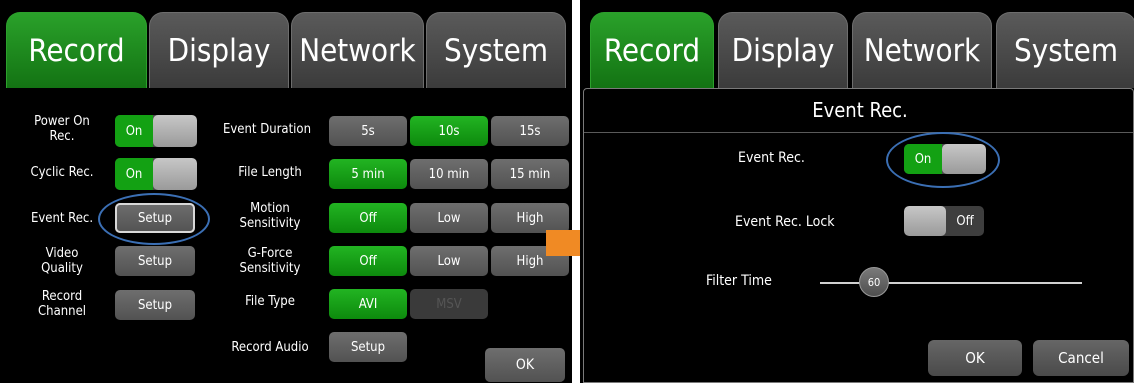  What do you see at coordinates (270, 347) in the screenshot?
I see `record-audio-label: Record Audio` at bounding box center [270, 347].